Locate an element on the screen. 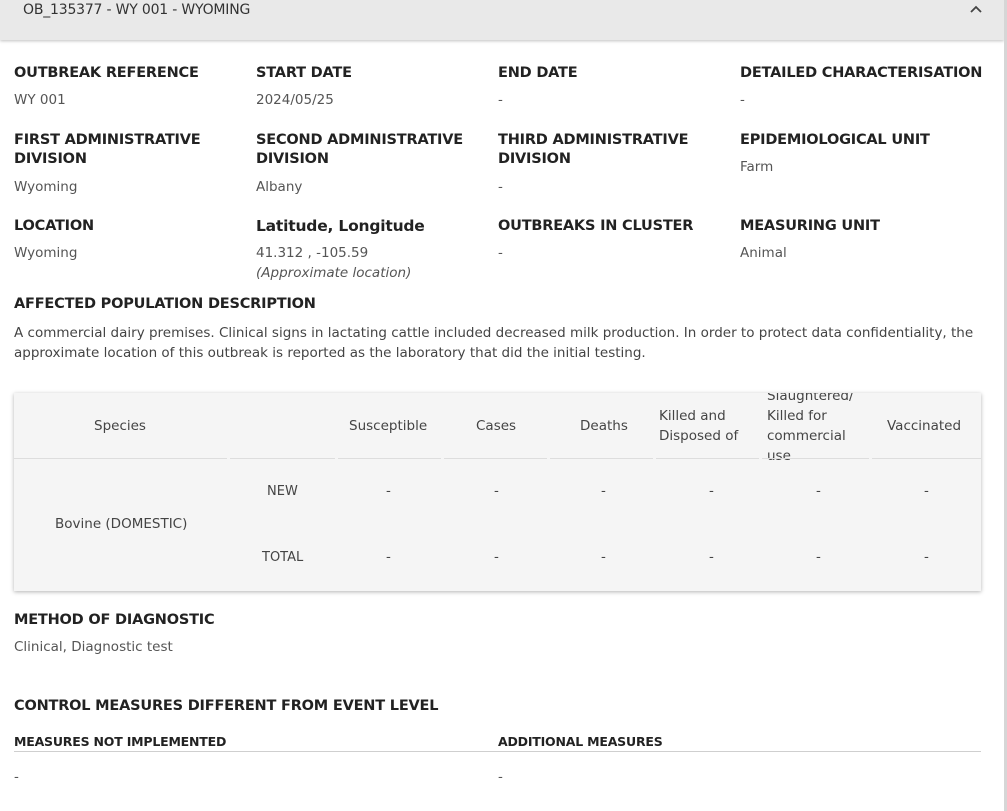  chevron-up-icon is located at coordinates (976, 10).